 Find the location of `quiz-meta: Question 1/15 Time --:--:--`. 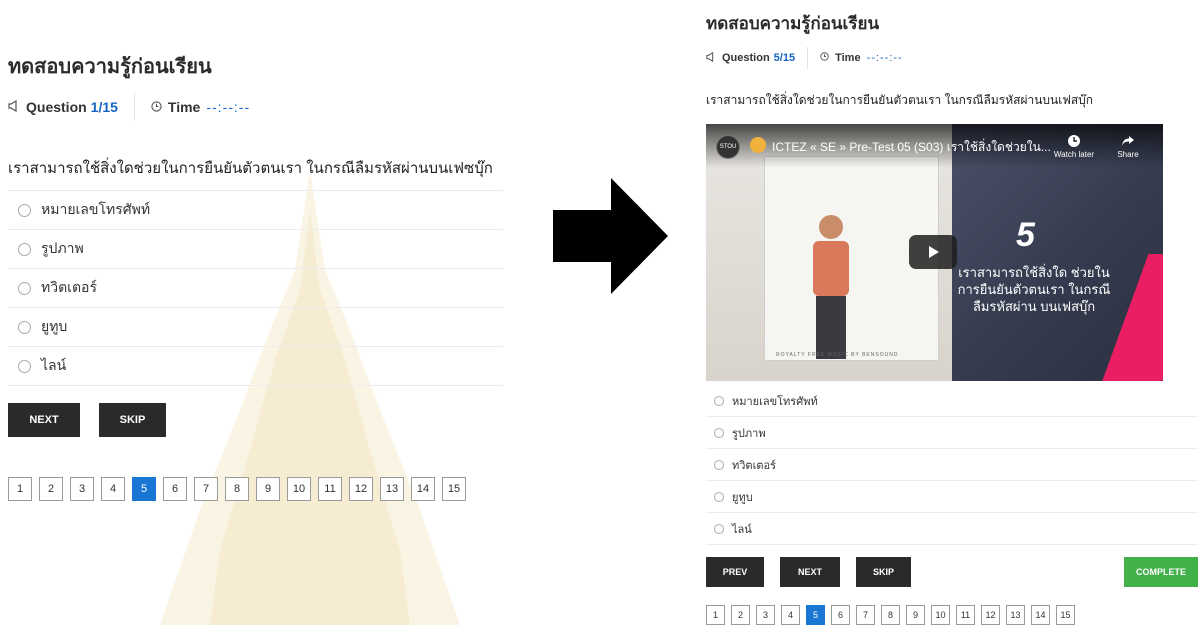

quiz-meta: Question 1/15 Time --:--:-- is located at coordinates (255, 107).